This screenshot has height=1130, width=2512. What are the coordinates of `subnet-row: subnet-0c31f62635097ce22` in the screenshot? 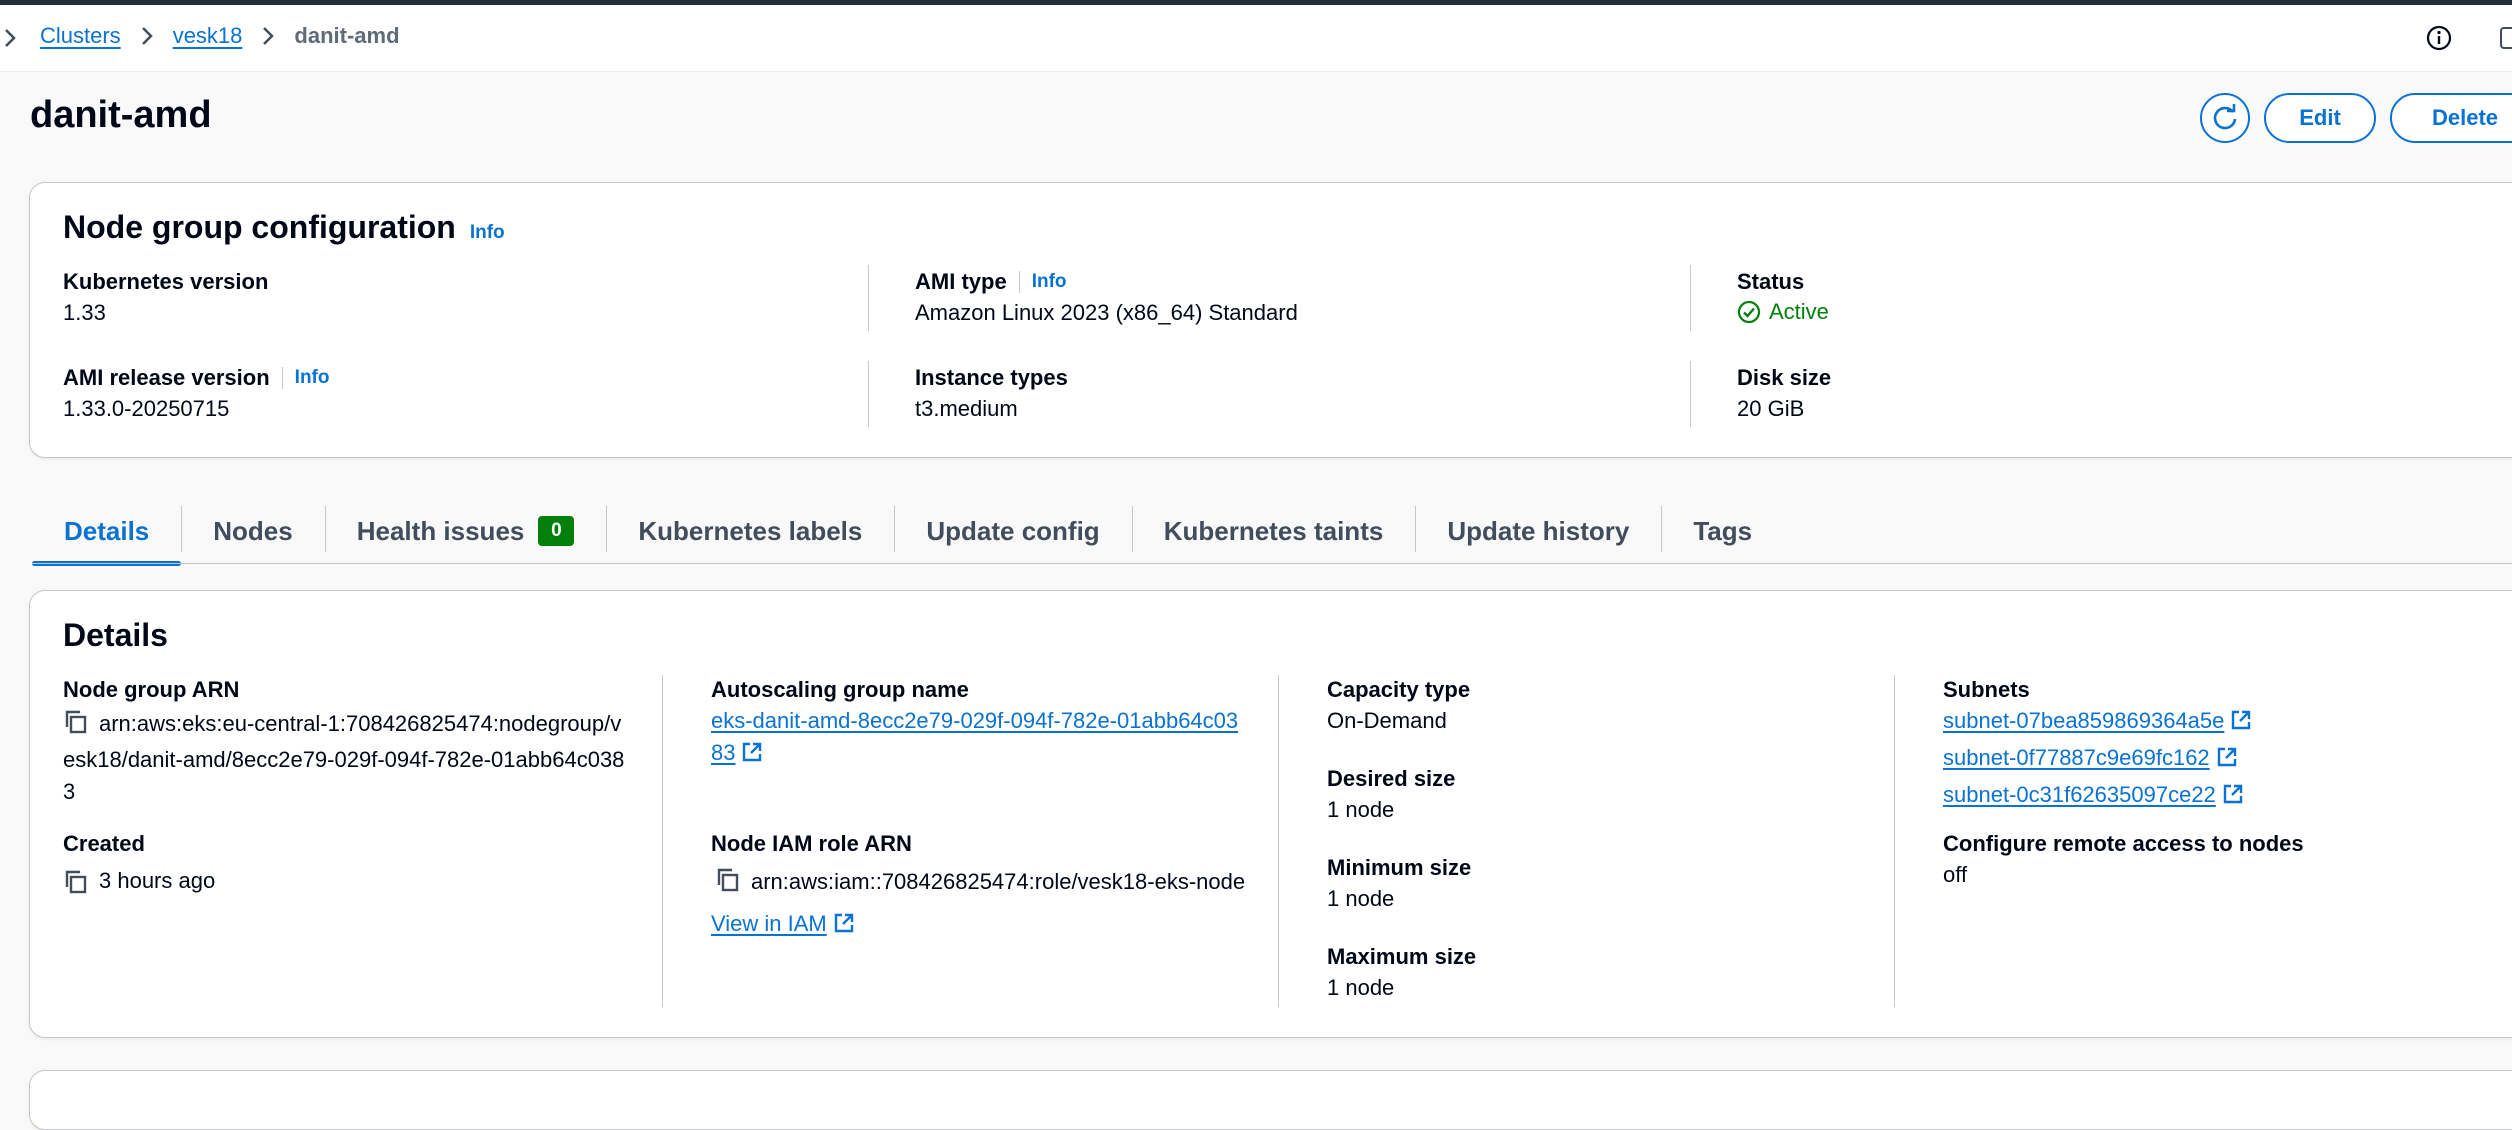 It's located at (2097, 796).